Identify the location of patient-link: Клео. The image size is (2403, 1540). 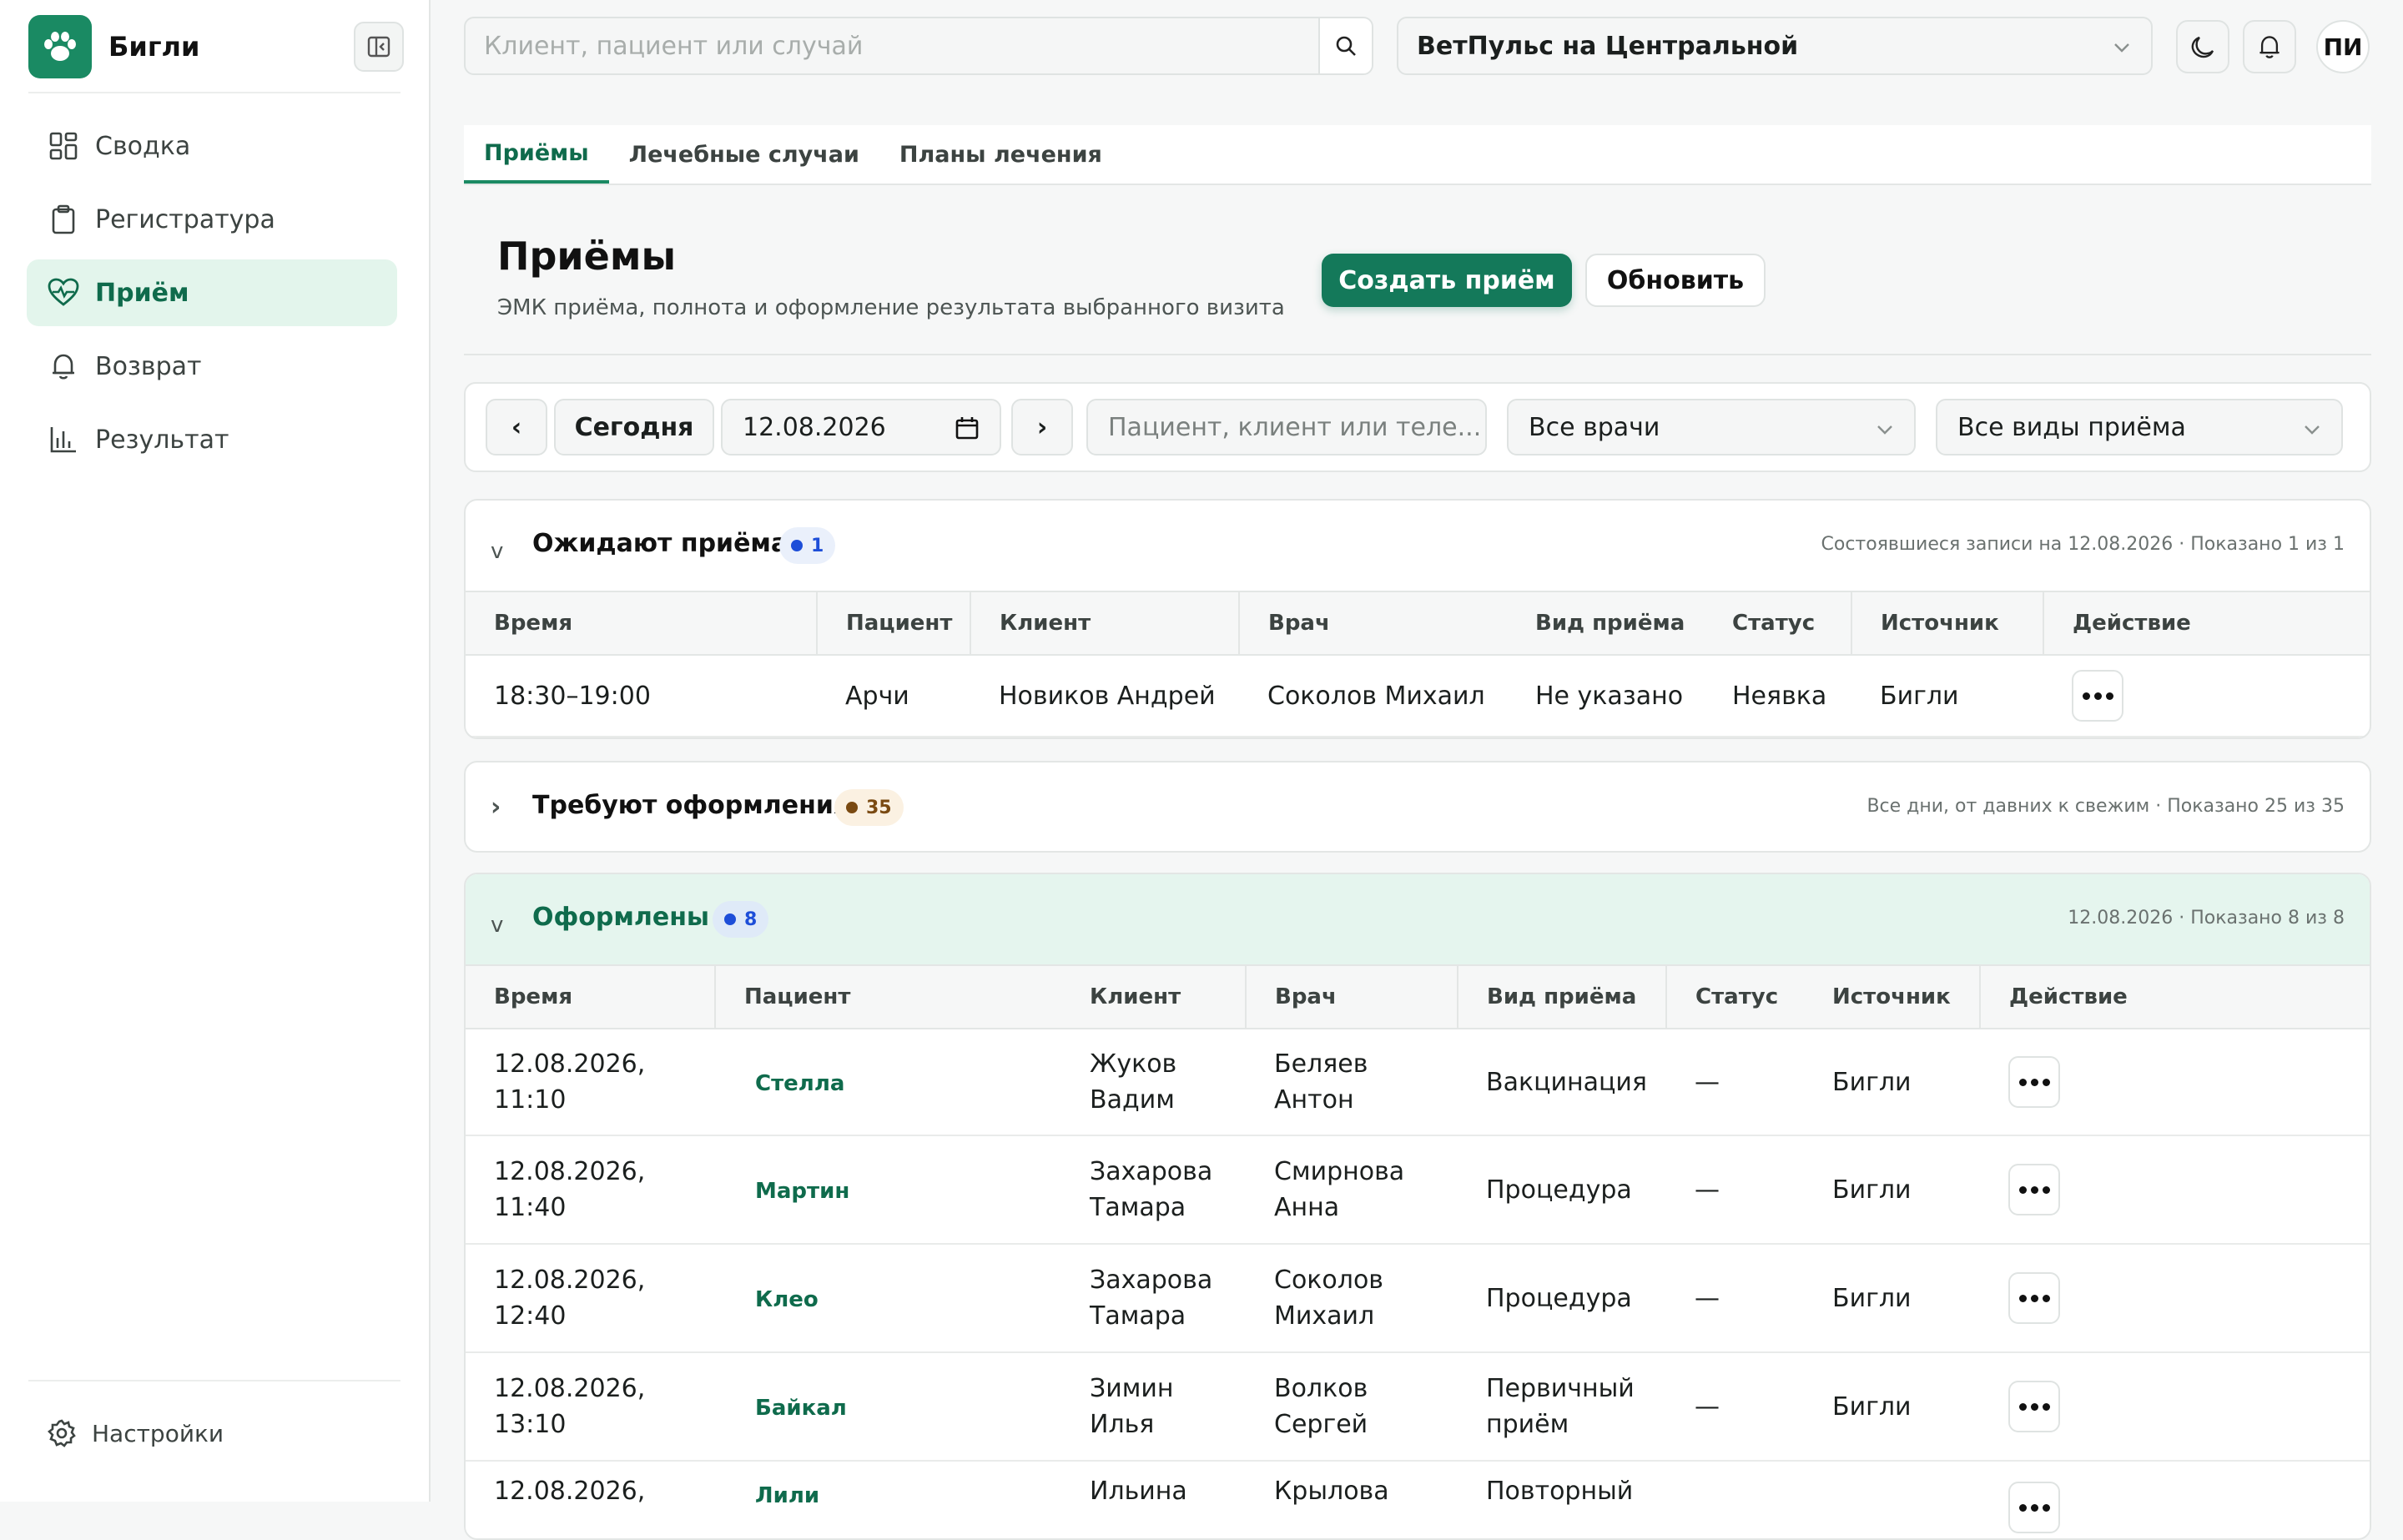
(787, 1299).